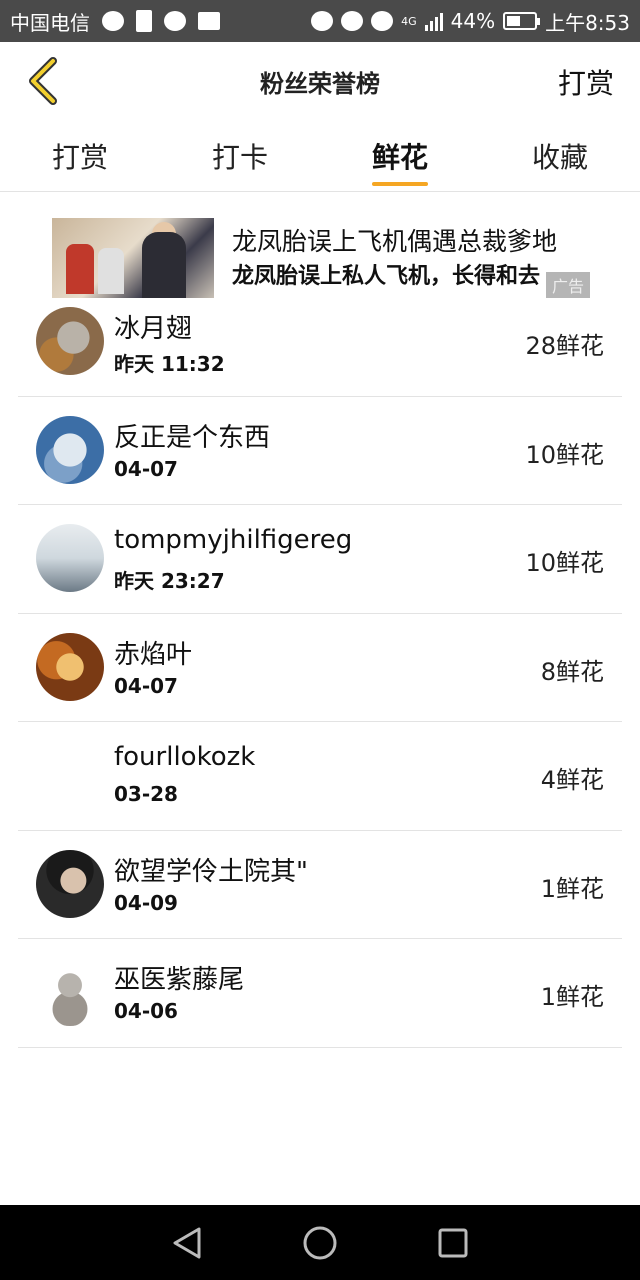  Describe the element at coordinates (409, 21) in the screenshot. I see `network-type-label: 4G` at that location.